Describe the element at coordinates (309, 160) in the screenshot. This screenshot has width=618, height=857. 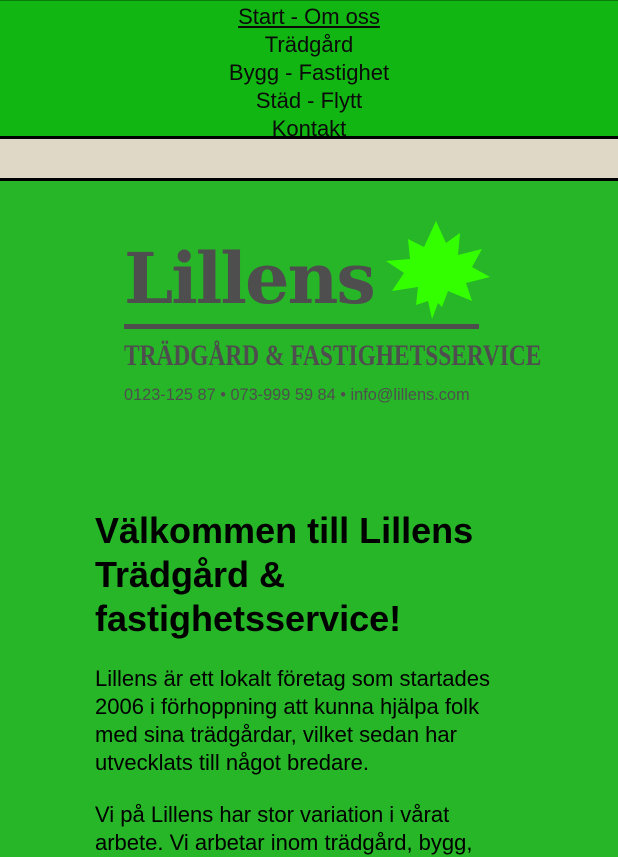
I see `header-band` at that location.